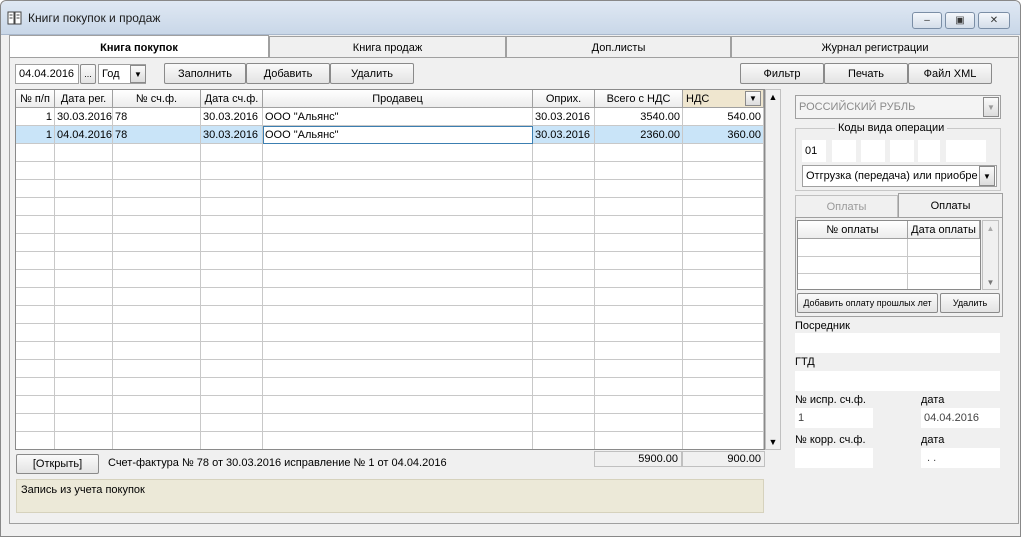 The width and height of the screenshot is (1021, 537). Describe the element at coordinates (950, 73) in the screenshot. I see `xml-file-button: Файл XML` at that location.